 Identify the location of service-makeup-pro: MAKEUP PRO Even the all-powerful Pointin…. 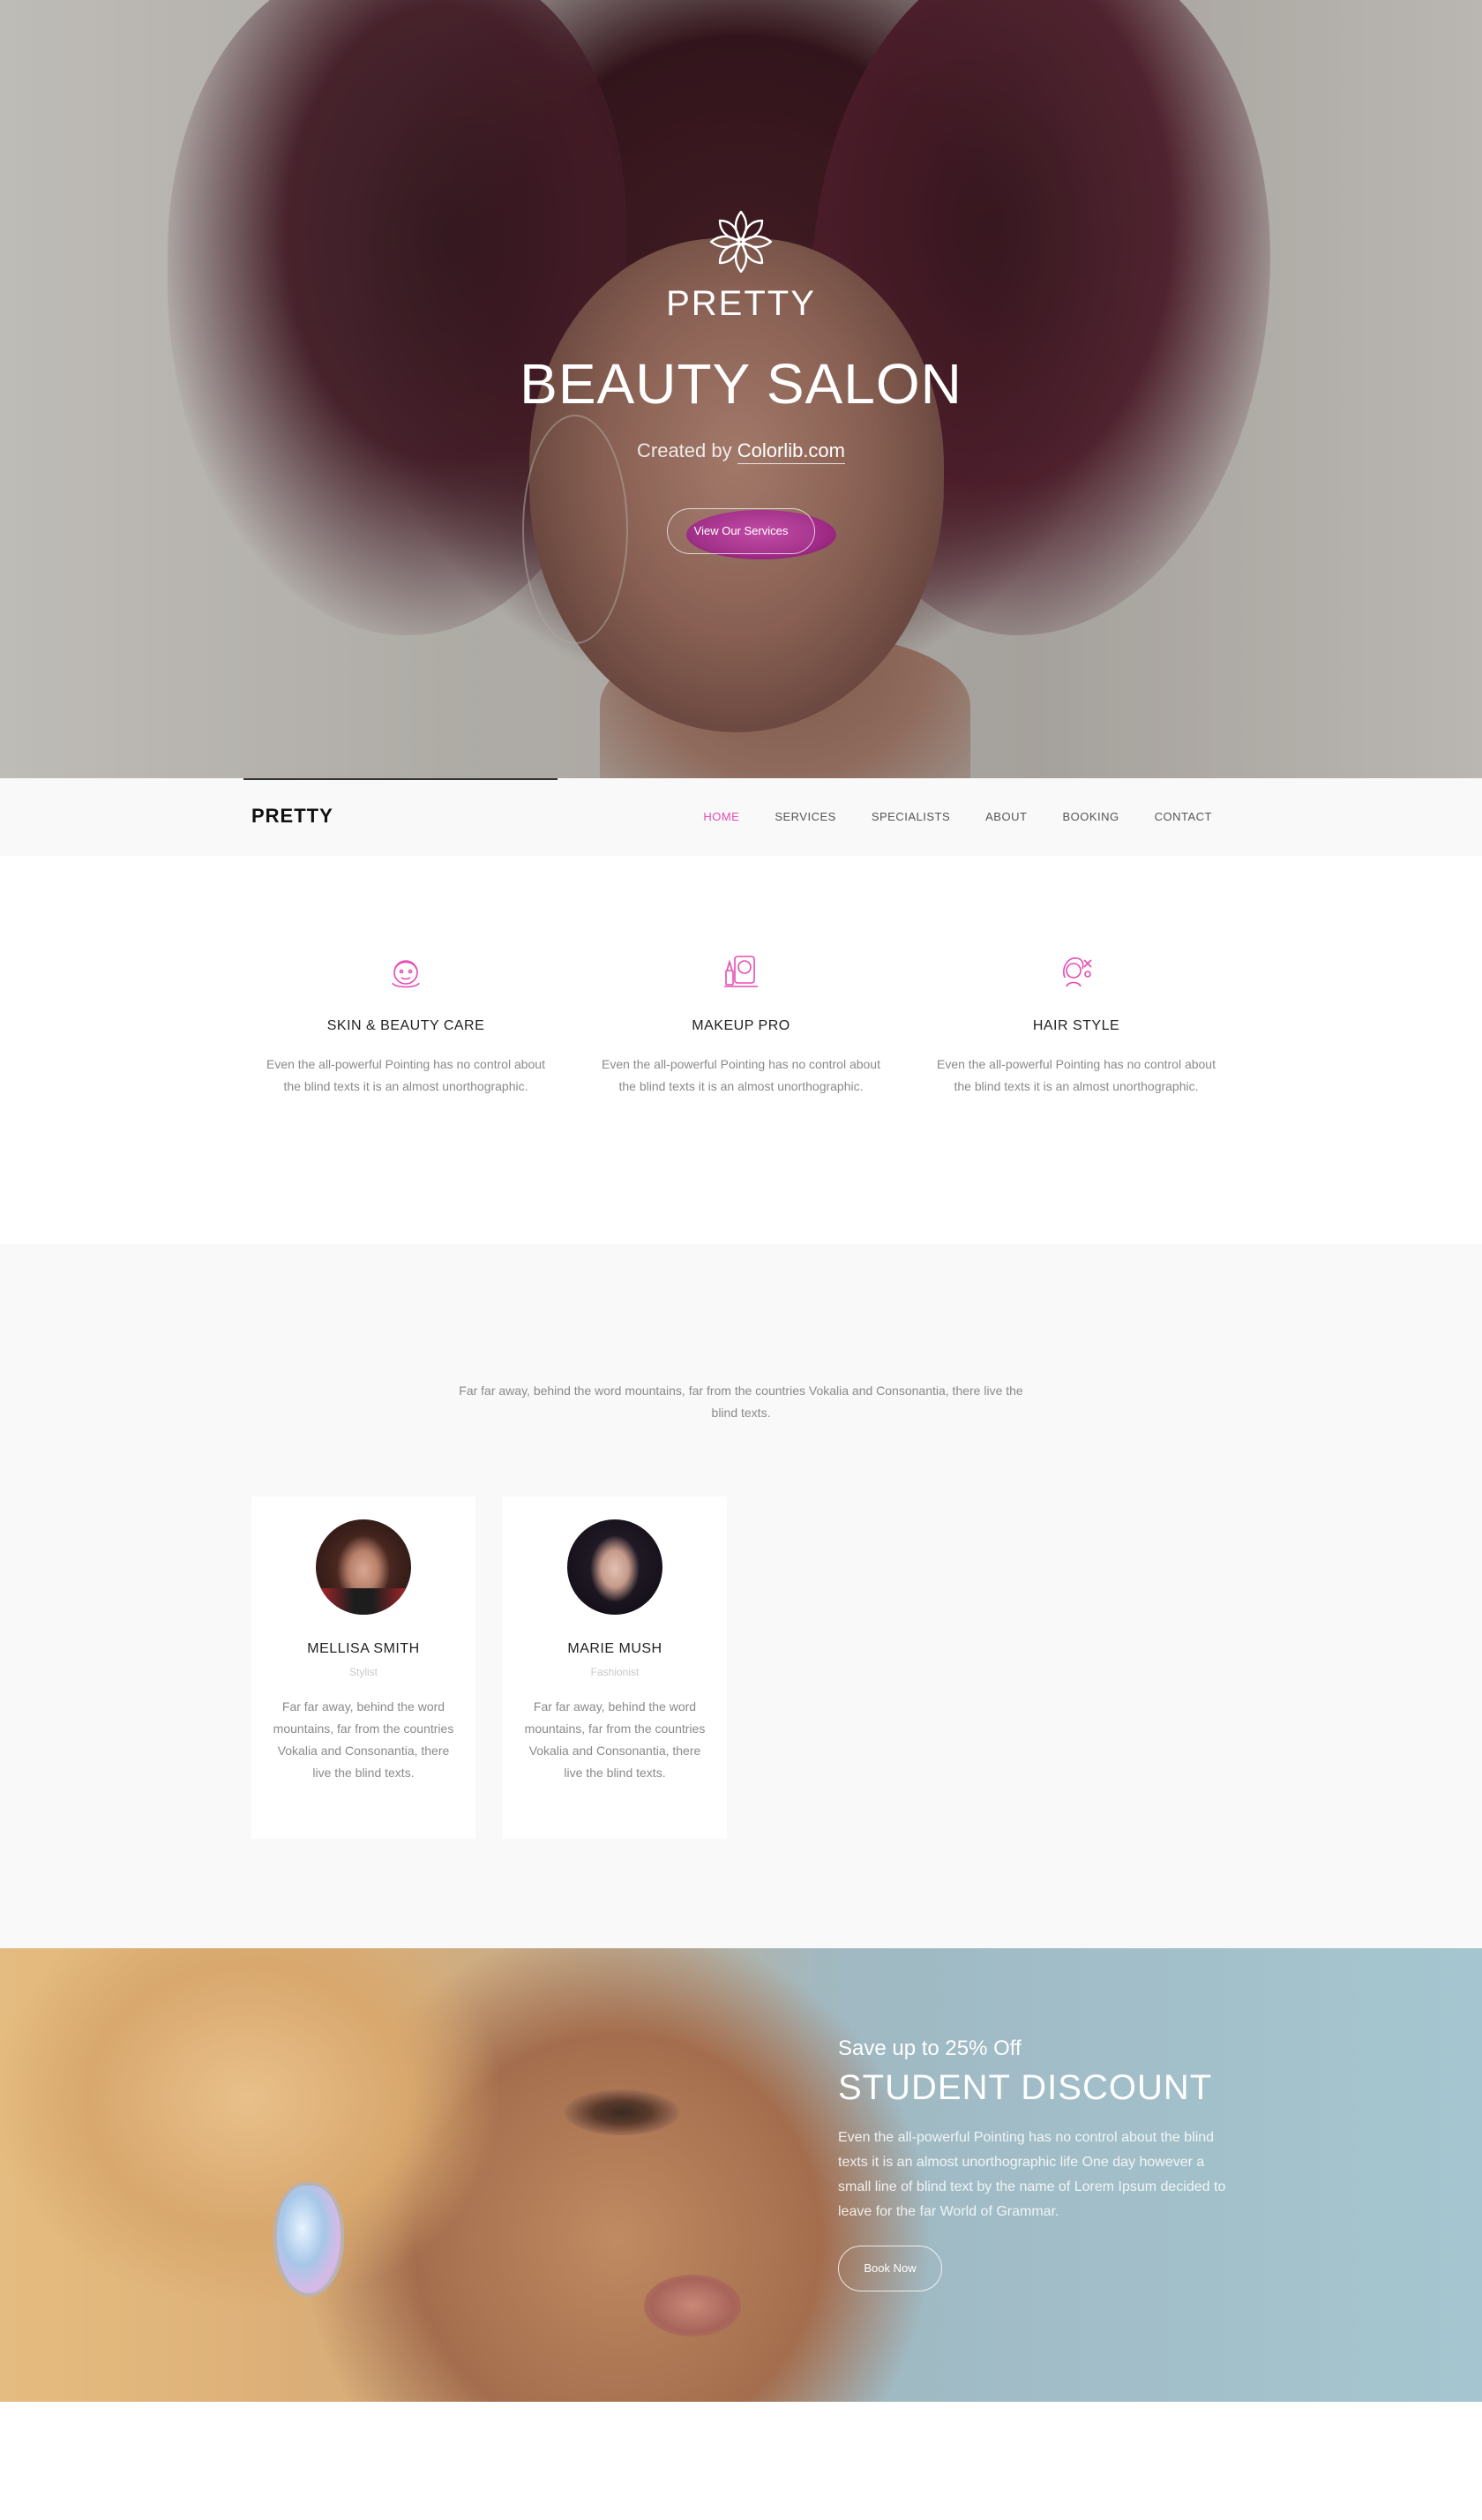
(741, 1024).